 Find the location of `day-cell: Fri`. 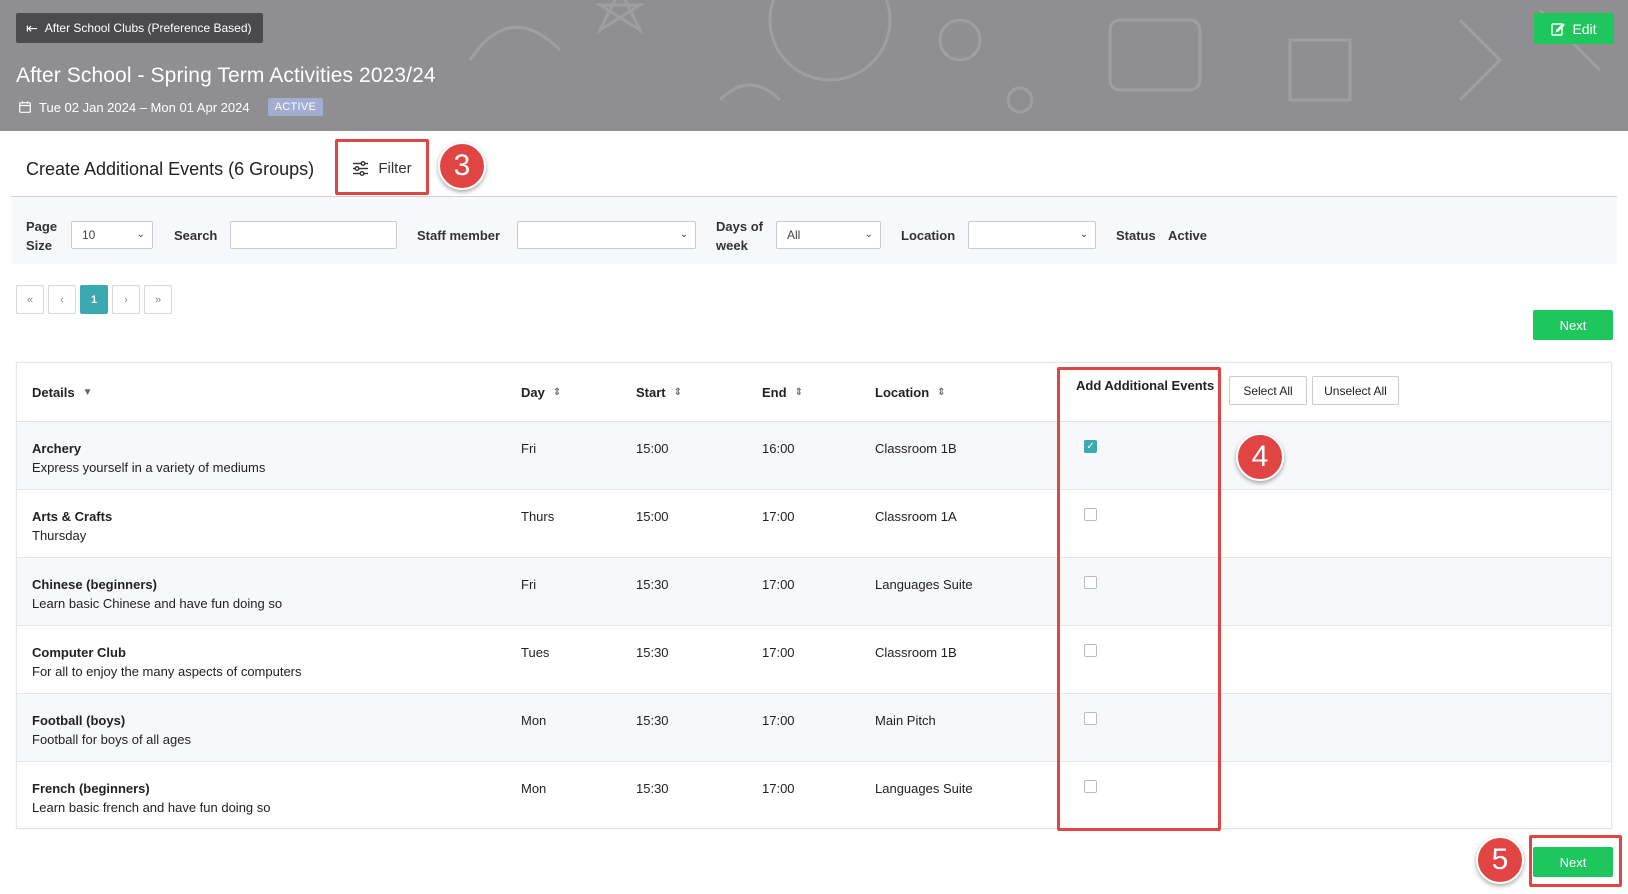

day-cell: Fri is located at coordinates (529, 584).